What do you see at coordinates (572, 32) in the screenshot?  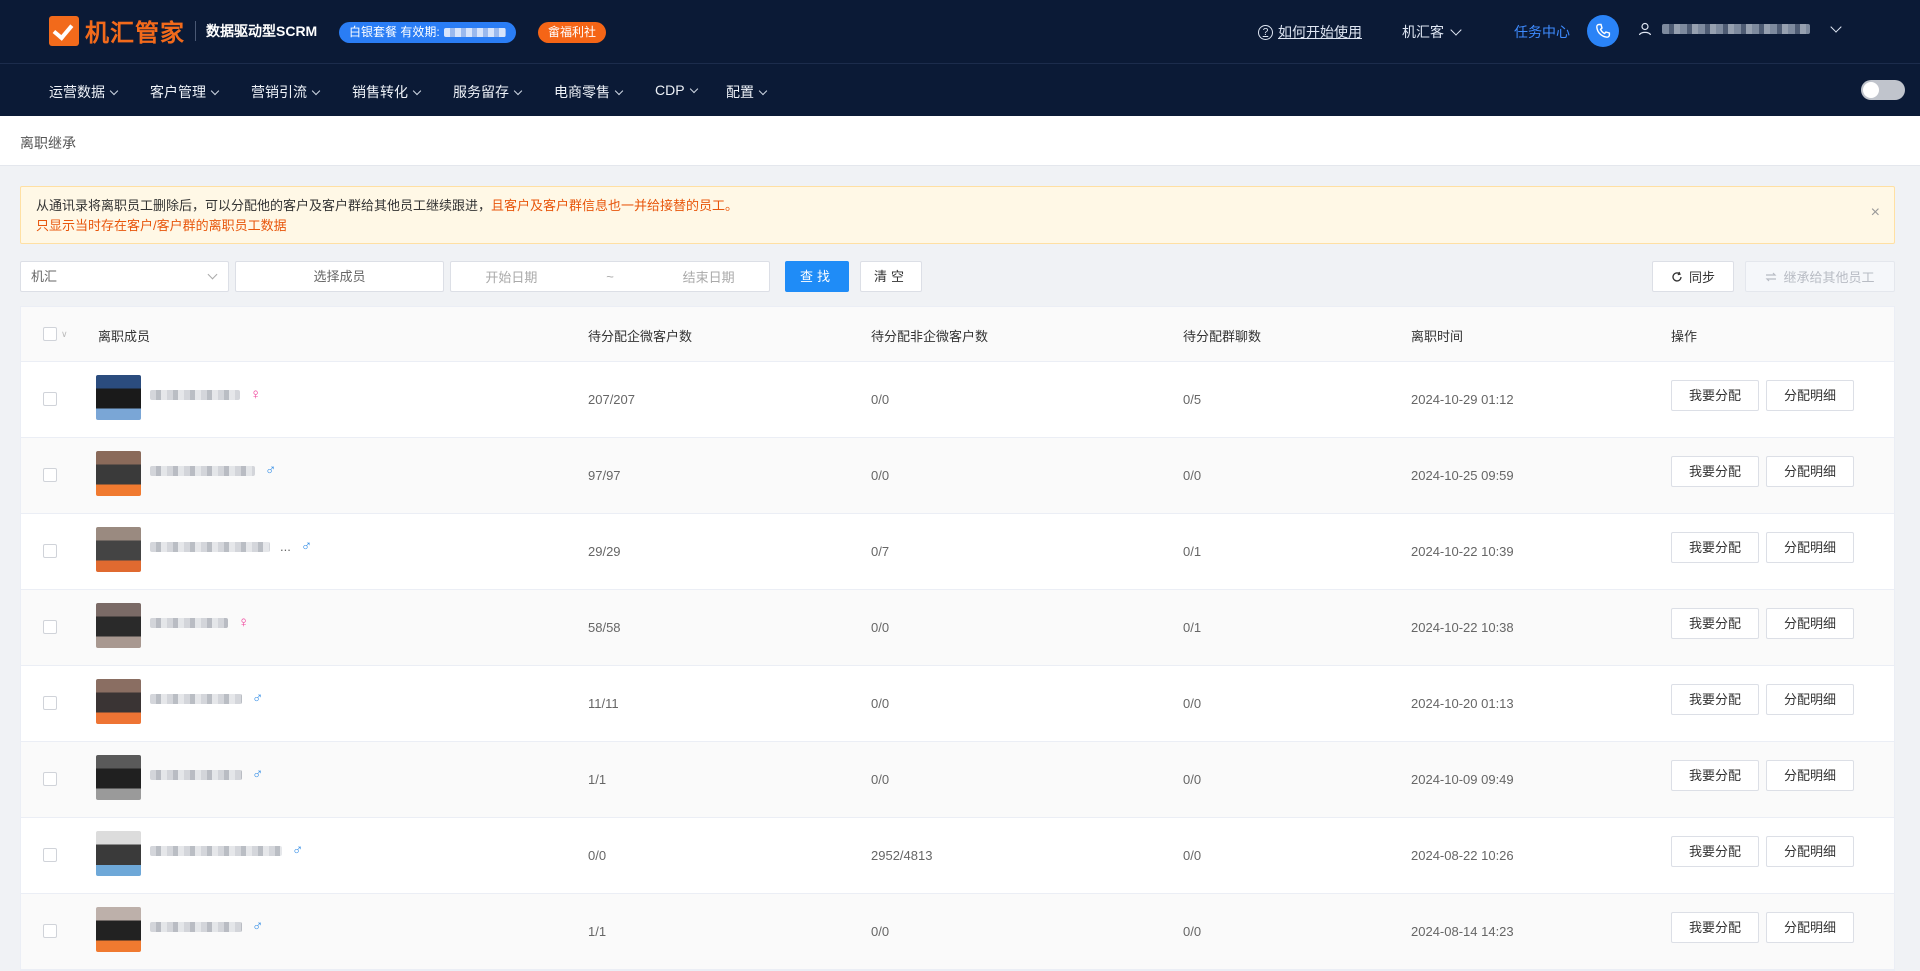 I see `welfare-badge: 畲福利社` at bounding box center [572, 32].